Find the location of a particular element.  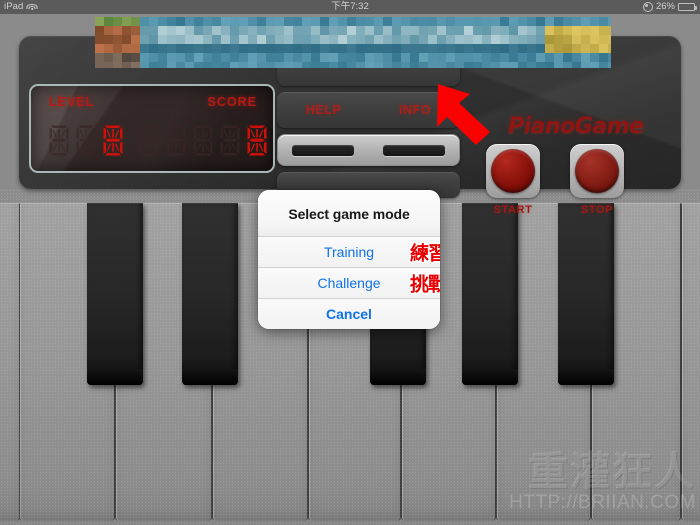

status-bar-clock: 下午7:32 is located at coordinates (350, 6).